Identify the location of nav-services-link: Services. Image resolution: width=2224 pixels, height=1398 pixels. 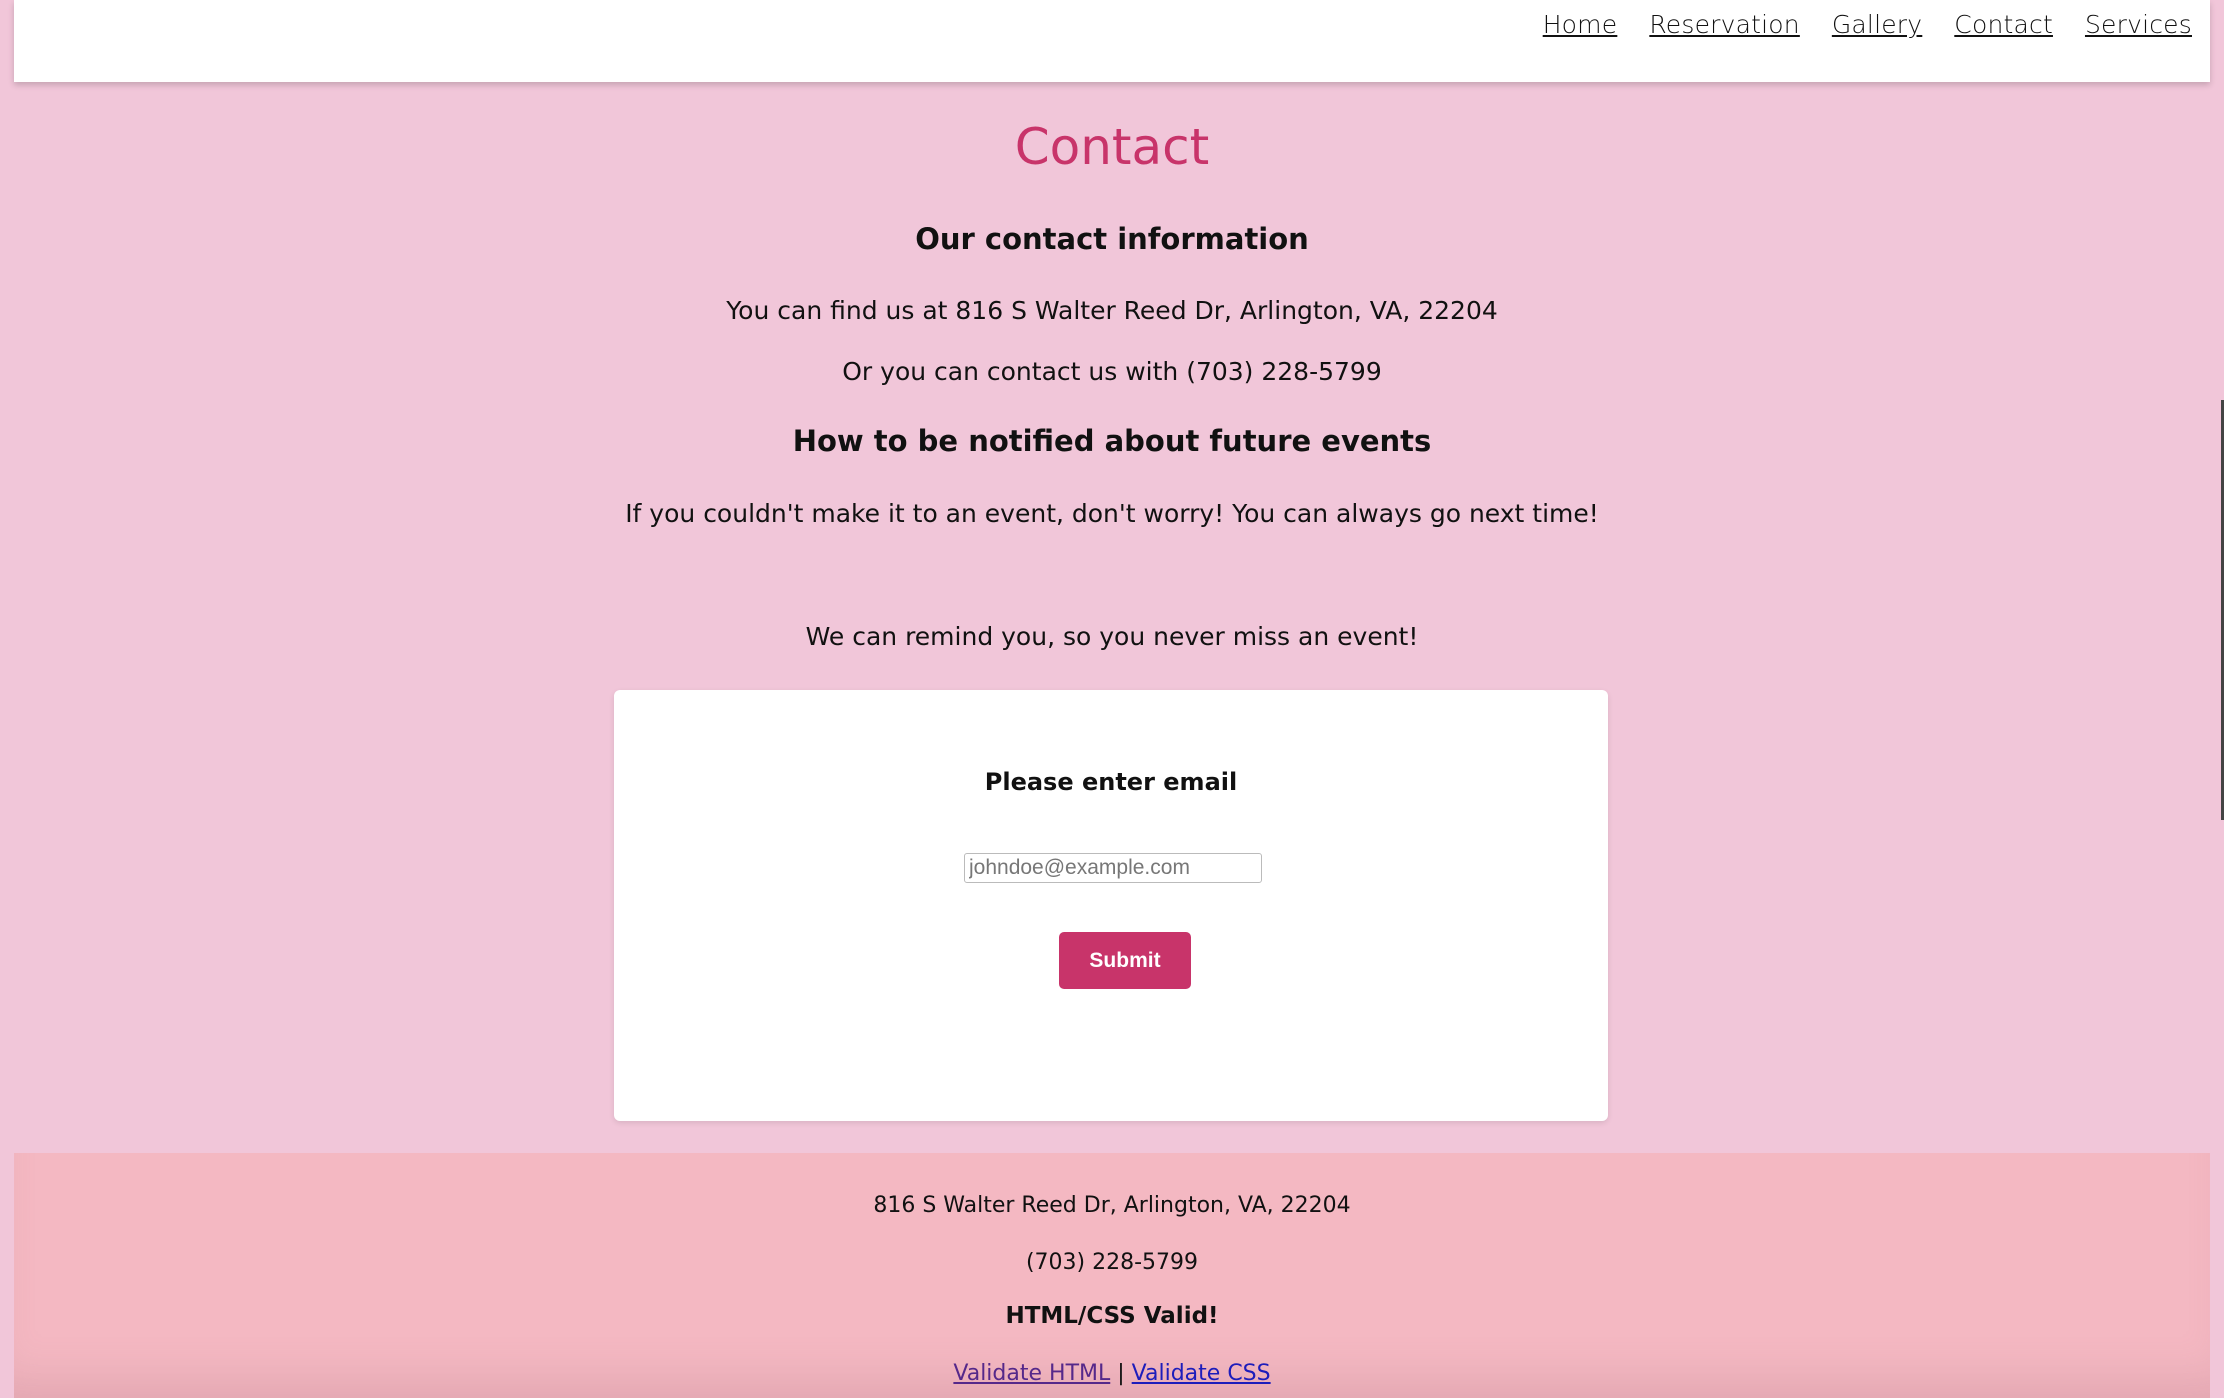
(2138, 24).